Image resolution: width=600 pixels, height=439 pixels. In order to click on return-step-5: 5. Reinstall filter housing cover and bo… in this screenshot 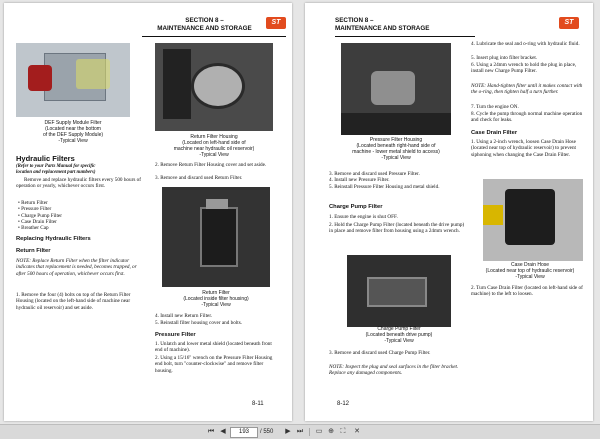, I will do `click(199, 323)`.